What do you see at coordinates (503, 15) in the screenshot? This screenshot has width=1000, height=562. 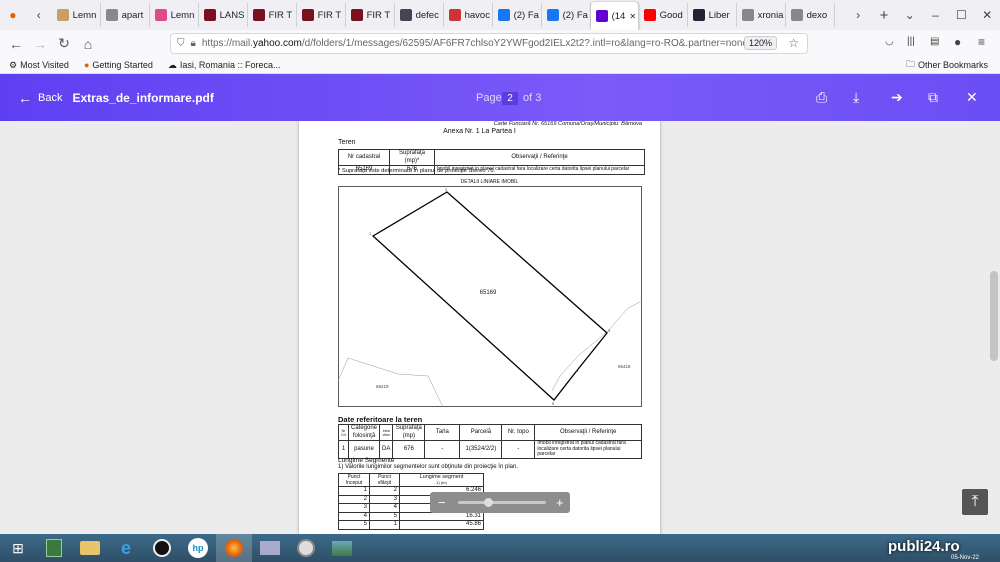 I see `facebook-icon` at bounding box center [503, 15].